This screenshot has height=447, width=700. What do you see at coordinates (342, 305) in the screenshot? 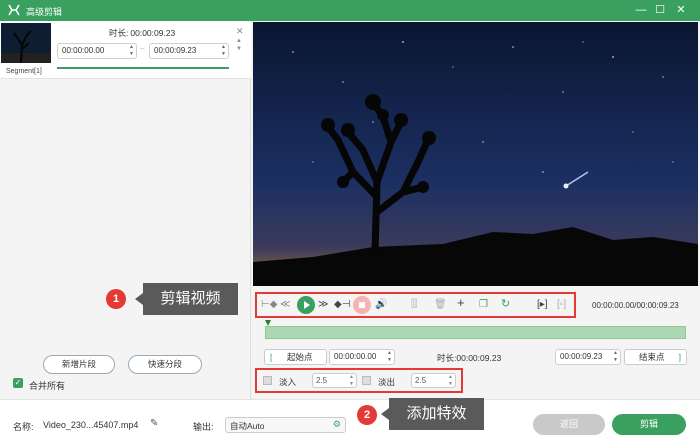
I see `skip-end-icon: ◆⊣` at bounding box center [342, 305].